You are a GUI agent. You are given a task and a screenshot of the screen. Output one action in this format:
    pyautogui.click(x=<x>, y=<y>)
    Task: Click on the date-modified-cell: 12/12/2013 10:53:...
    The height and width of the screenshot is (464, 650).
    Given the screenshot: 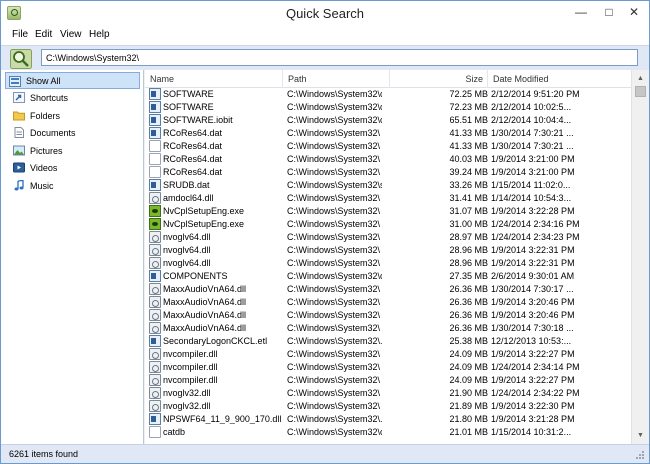 What is the action you would take?
    pyautogui.click(x=531, y=341)
    